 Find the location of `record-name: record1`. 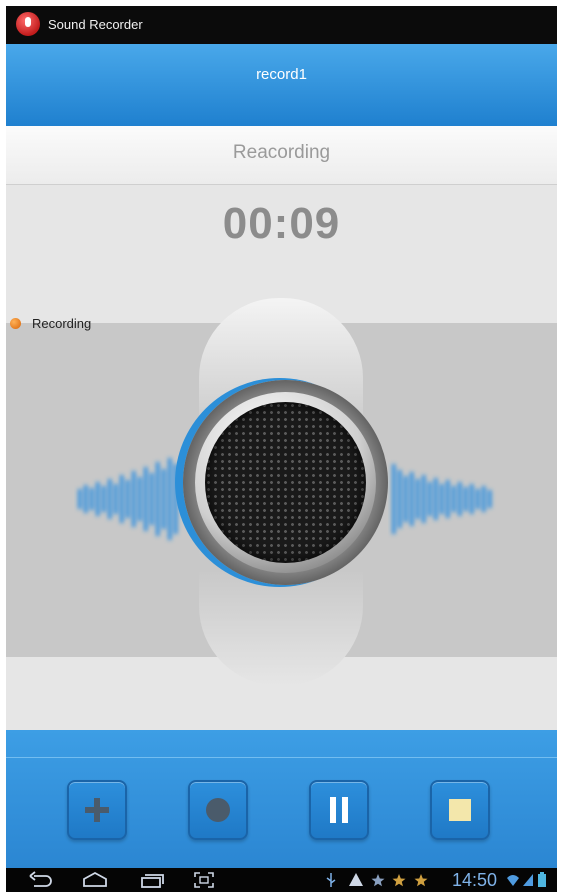

record-name: record1 is located at coordinates (281, 74).